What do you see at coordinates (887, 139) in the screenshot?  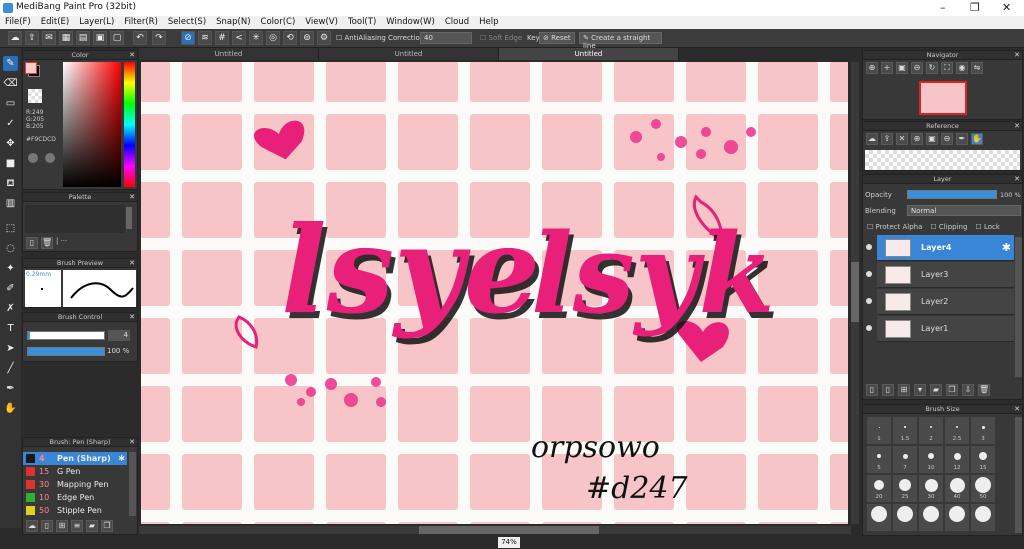 I see `ref-open-icon: ⇪` at bounding box center [887, 139].